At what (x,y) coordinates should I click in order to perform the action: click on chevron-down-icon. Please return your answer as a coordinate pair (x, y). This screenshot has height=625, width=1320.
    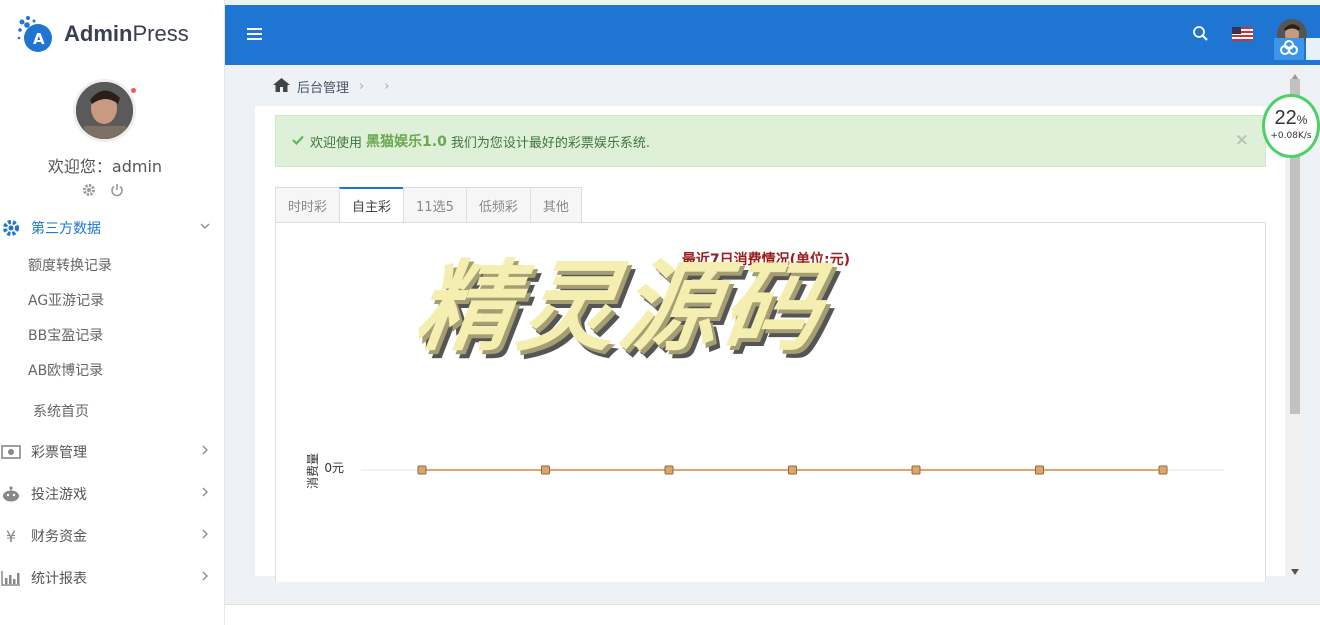
    Looking at the image, I should click on (205, 228).